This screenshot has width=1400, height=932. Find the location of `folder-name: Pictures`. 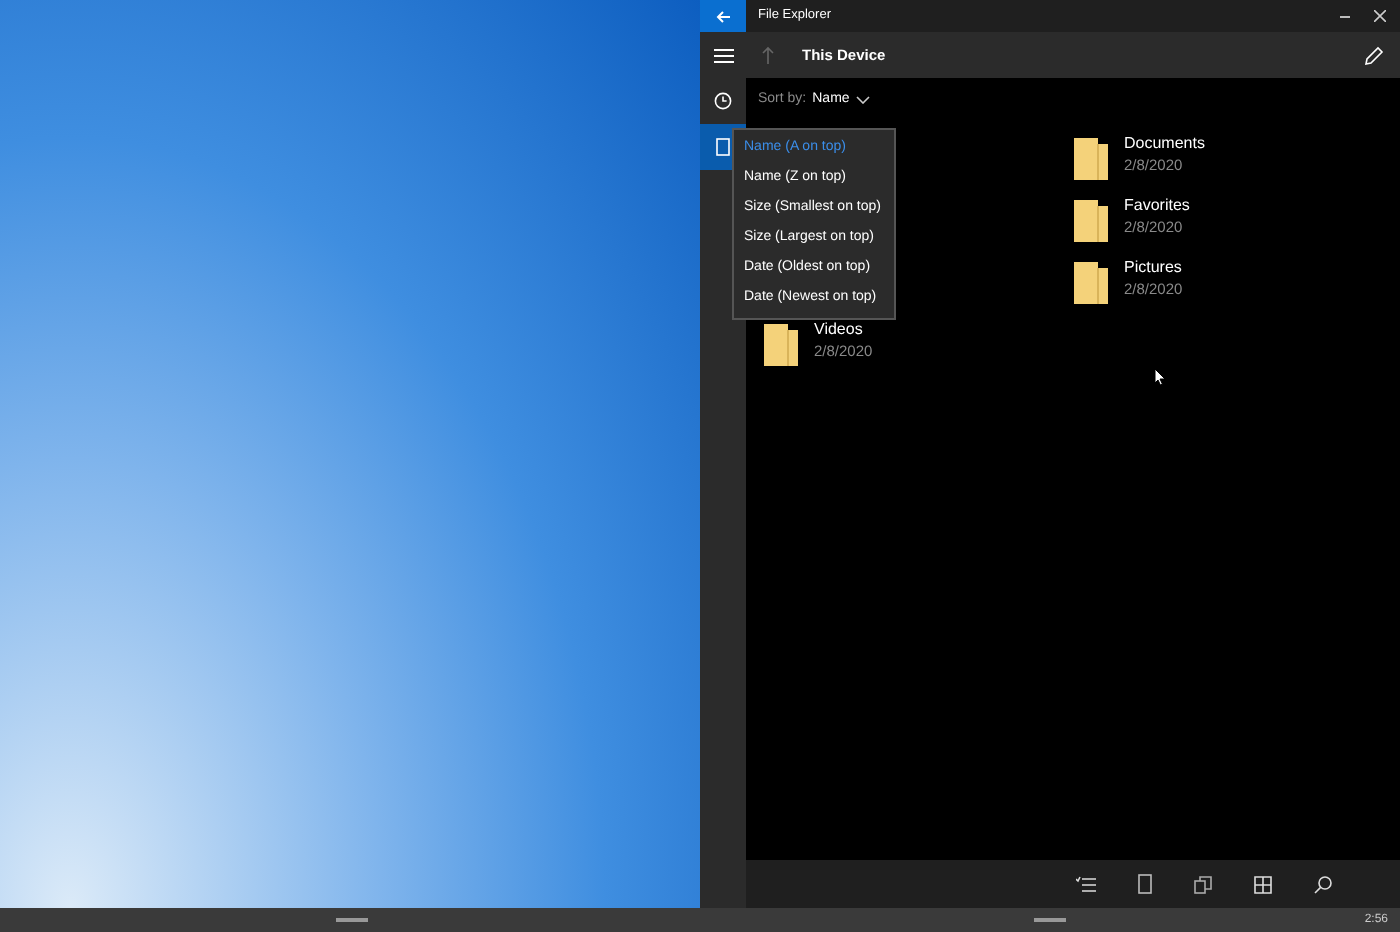

folder-name: Pictures is located at coordinates (1153, 267).